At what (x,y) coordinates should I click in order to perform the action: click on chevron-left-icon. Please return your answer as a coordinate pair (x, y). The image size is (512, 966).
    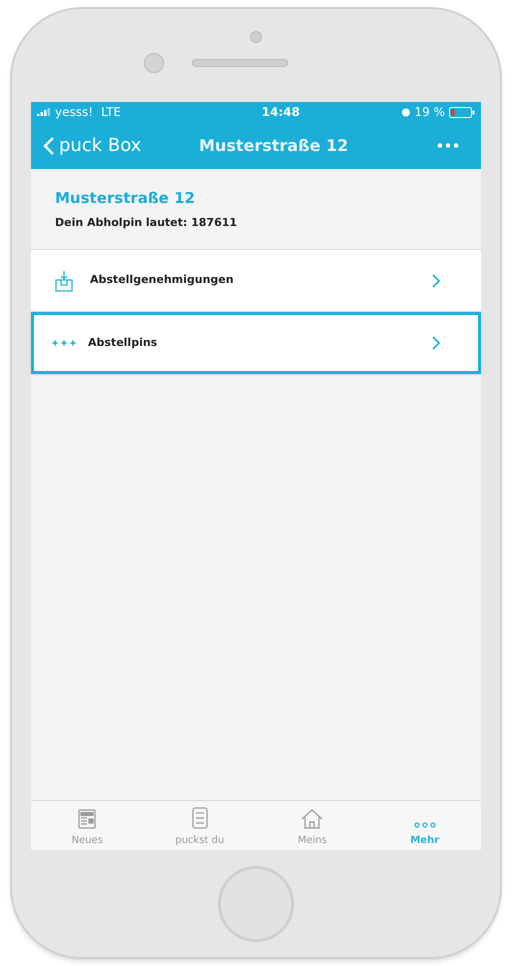
    Looking at the image, I should click on (49, 146).